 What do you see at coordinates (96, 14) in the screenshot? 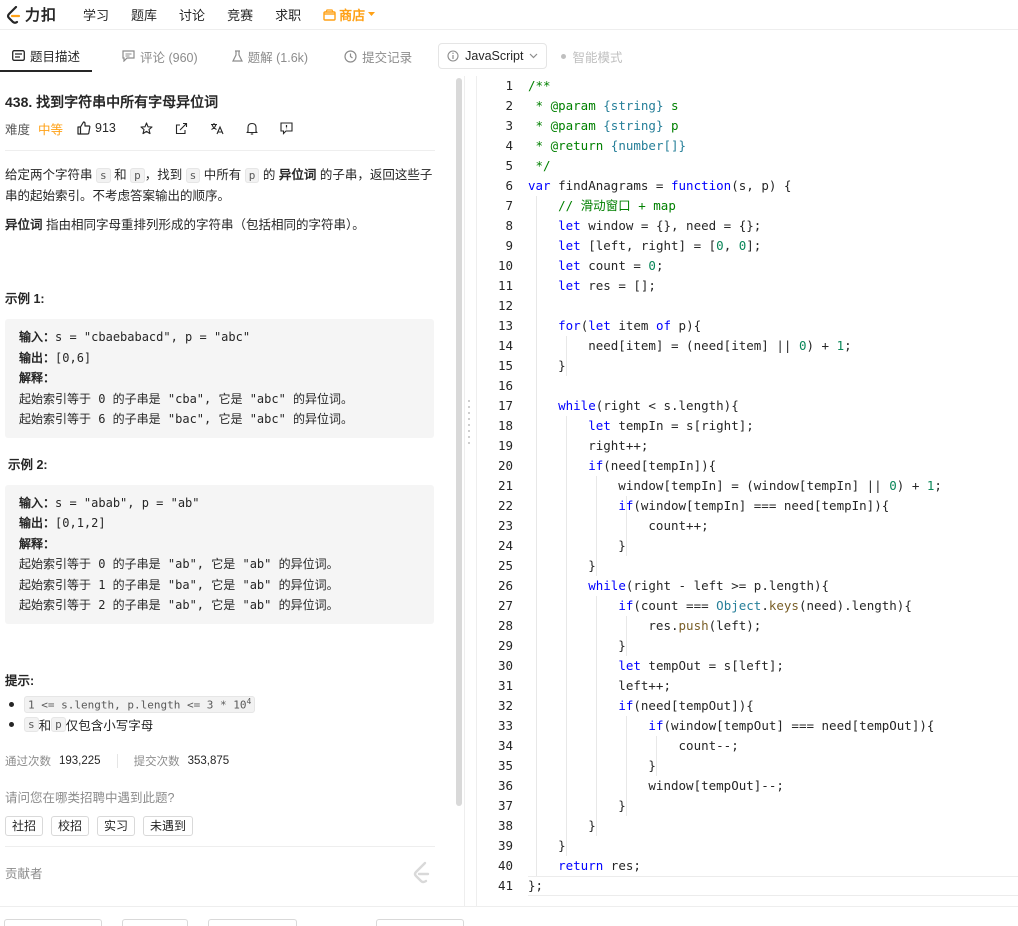
I see `nav-item-learn: 学习` at bounding box center [96, 14].